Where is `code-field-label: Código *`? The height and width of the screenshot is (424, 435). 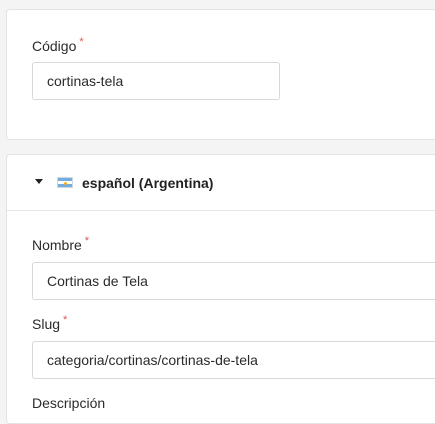 code-field-label: Código * is located at coordinates (58, 45).